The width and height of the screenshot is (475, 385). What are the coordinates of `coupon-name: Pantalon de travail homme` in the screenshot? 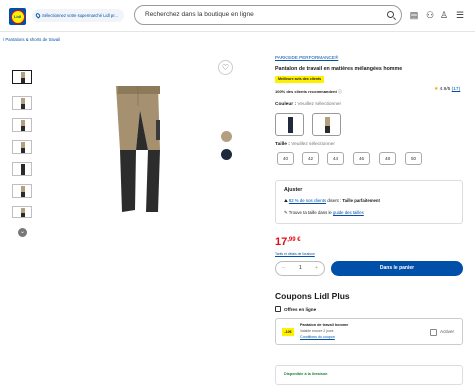 It's located at (324, 325).